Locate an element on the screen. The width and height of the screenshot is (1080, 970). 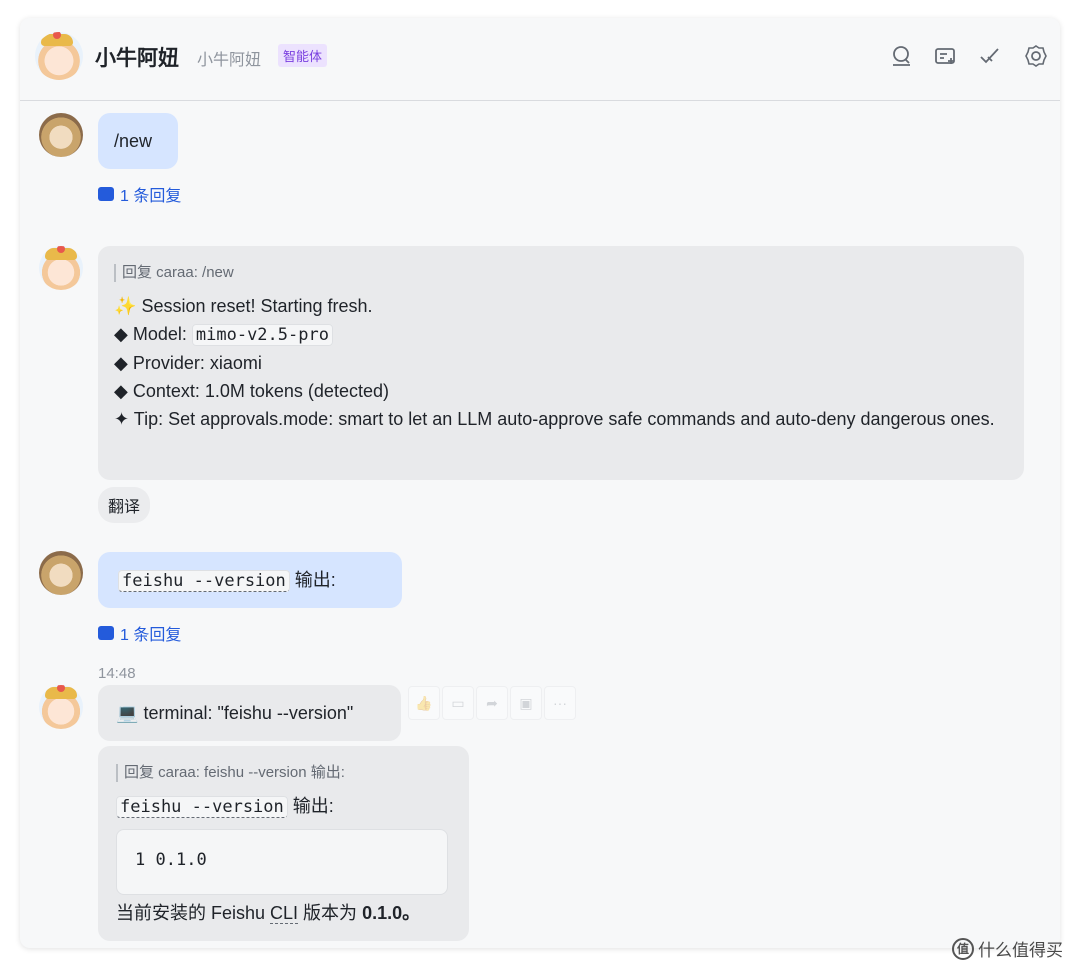
context-line: ◆ Context: 1.0M tokens (detected) is located at coordinates (251, 391).